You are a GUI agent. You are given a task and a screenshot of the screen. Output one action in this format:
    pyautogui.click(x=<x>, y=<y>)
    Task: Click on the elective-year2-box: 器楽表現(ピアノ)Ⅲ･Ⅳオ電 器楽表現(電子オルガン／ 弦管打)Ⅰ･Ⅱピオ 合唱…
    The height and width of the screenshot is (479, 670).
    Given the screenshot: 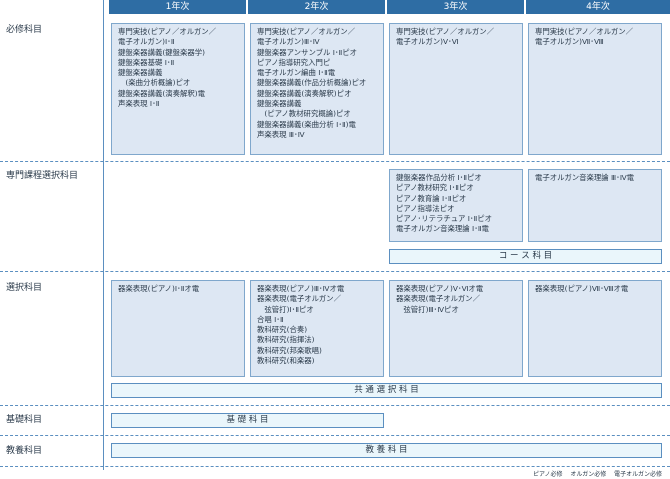 What is the action you would take?
    pyautogui.click(x=317, y=328)
    